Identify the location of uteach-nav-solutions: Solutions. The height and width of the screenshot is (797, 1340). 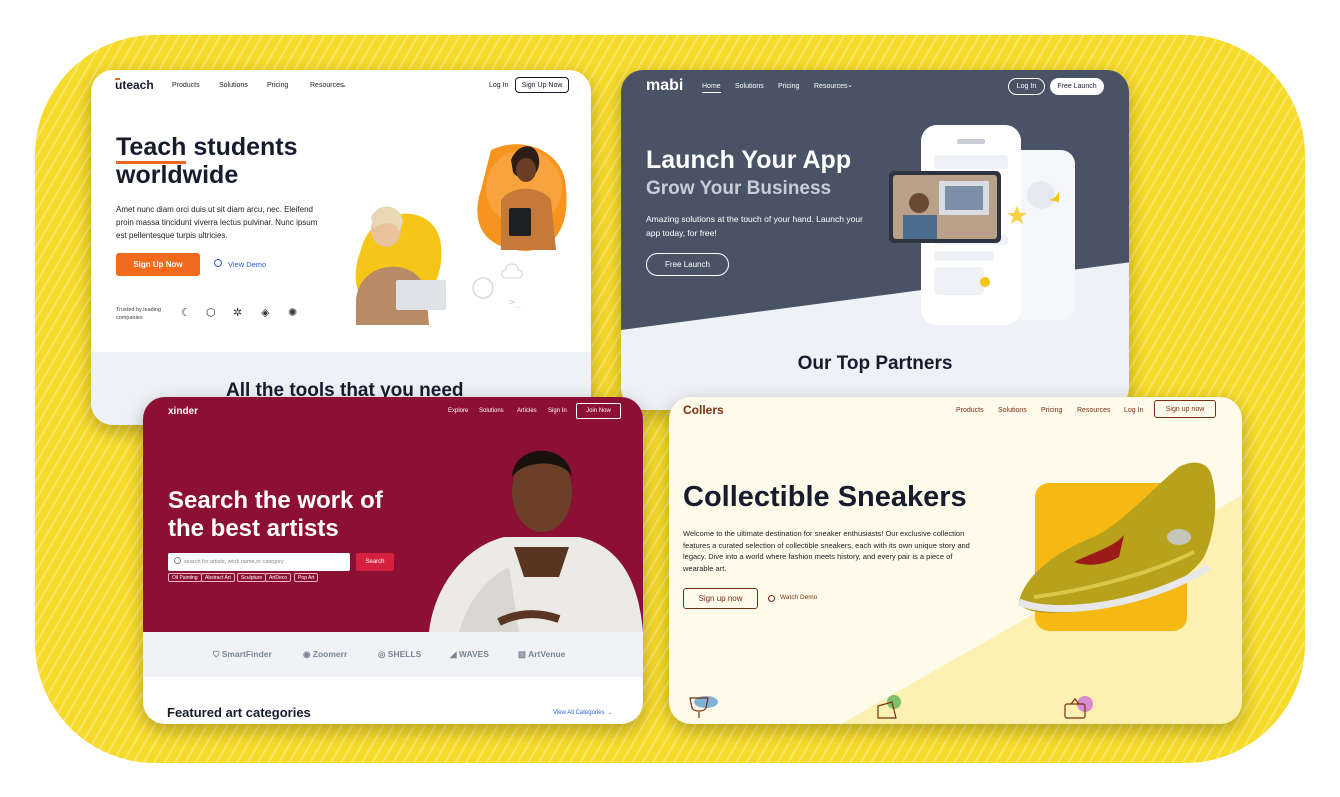
(233, 85).